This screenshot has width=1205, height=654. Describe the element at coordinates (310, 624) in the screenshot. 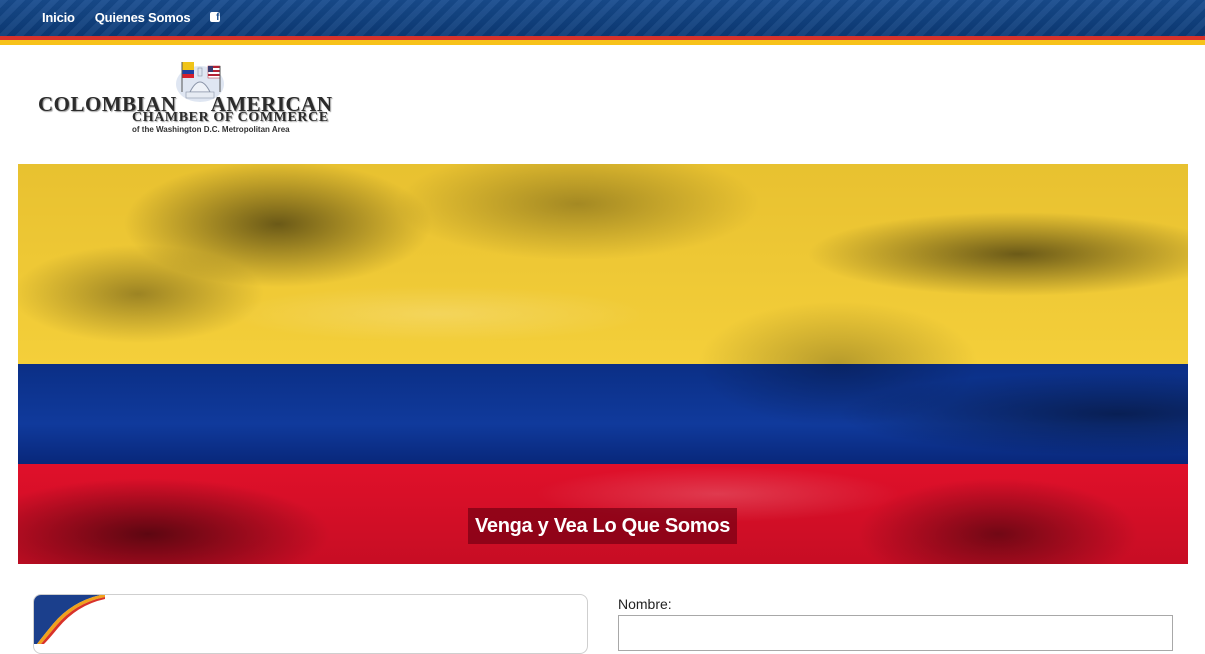

I see `info-card` at that location.